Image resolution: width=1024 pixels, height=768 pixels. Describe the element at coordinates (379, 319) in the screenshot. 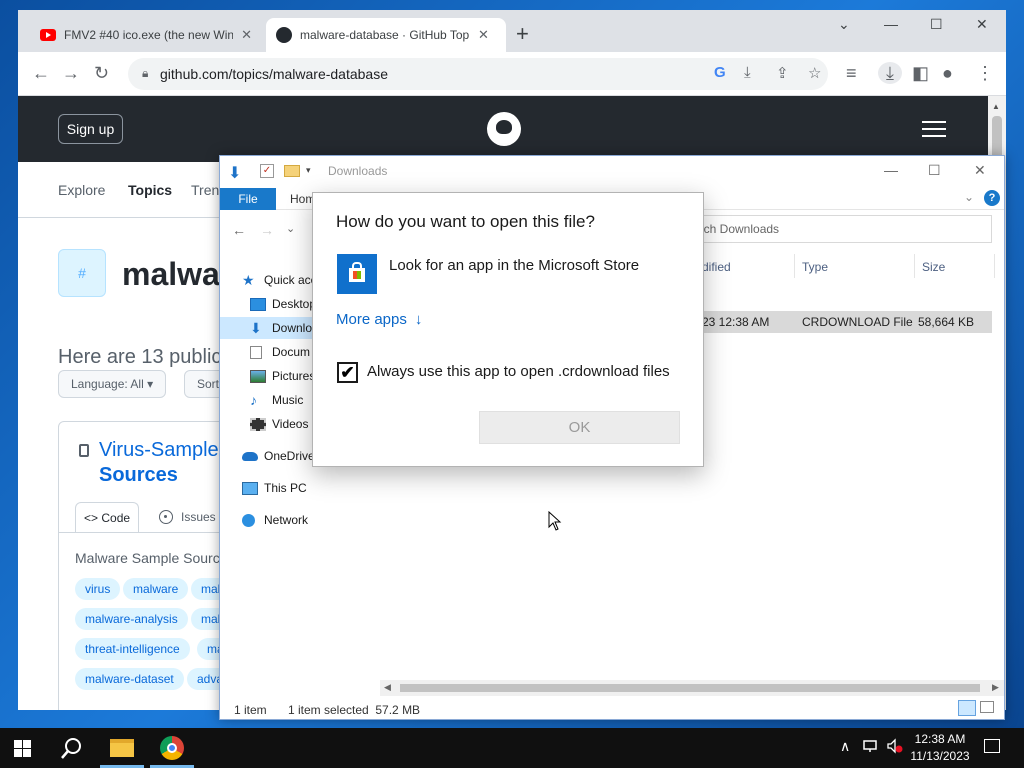

I see `more-apps-link: More apps ↓` at that location.